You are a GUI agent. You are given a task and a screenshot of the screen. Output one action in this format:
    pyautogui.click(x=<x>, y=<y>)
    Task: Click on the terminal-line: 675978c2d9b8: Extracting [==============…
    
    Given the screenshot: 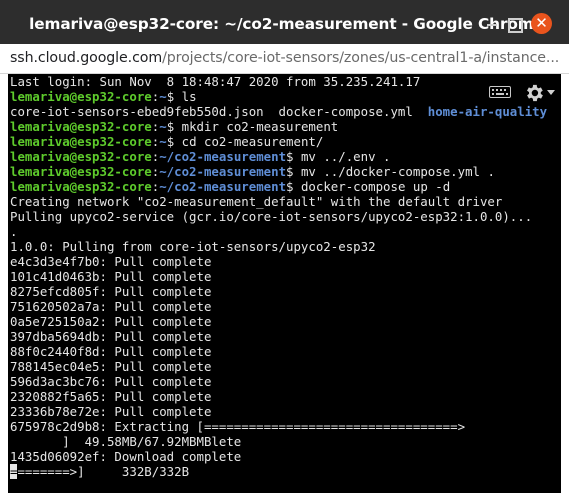 What is the action you would take?
    pyautogui.click(x=278, y=426)
    